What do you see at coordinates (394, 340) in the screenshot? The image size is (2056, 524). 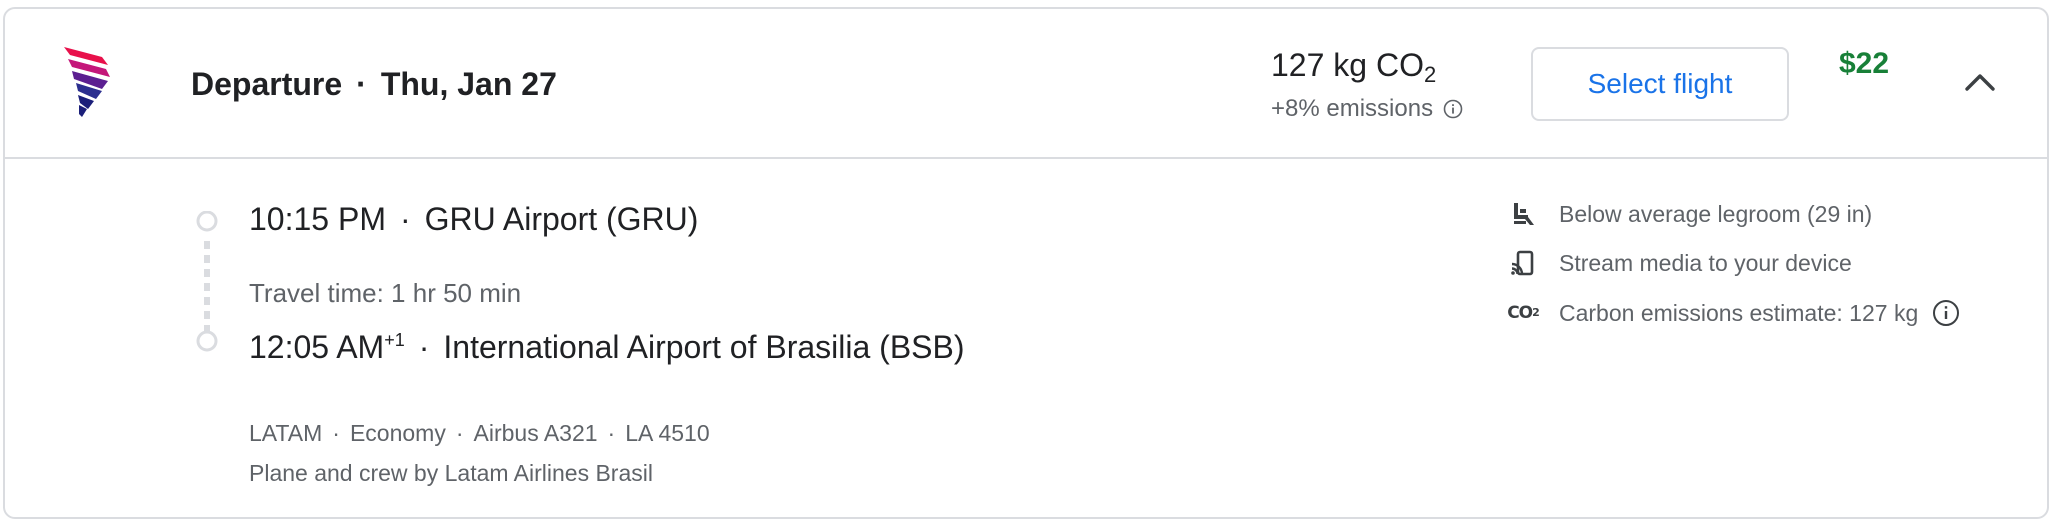 I see `arrival-day-offset: +1` at bounding box center [394, 340].